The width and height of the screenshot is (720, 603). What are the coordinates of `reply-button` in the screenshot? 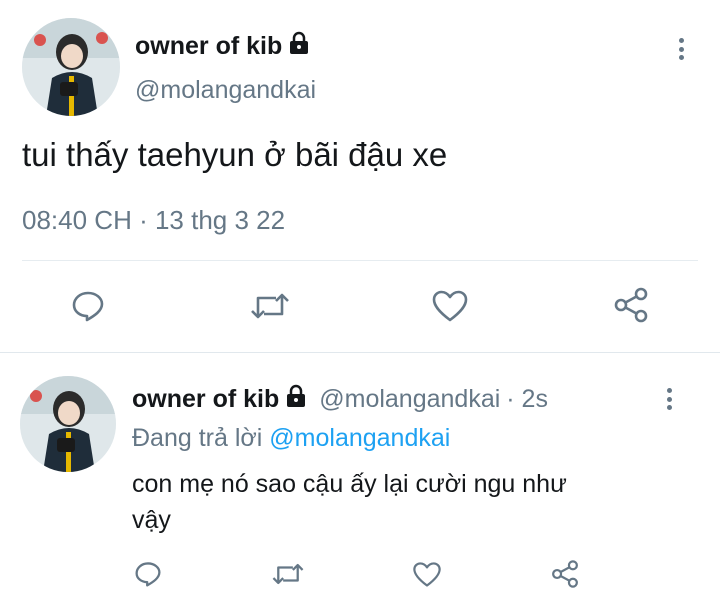 It's located at (88, 306).